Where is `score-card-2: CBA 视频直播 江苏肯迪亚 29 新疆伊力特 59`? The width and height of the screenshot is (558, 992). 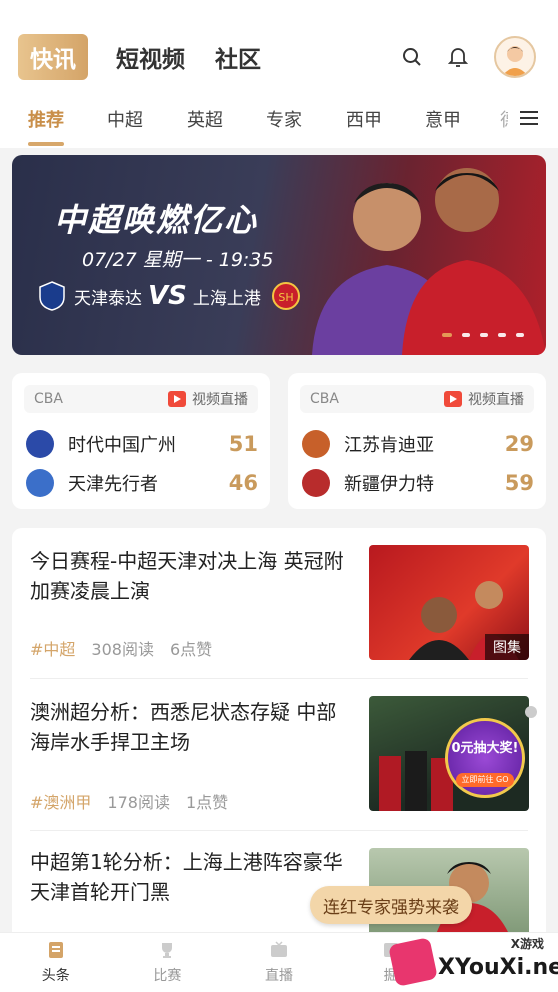
score-card-2: CBA 视频直播 江苏肯迪亚 29 新疆伊力特 59 is located at coordinates (417, 441).